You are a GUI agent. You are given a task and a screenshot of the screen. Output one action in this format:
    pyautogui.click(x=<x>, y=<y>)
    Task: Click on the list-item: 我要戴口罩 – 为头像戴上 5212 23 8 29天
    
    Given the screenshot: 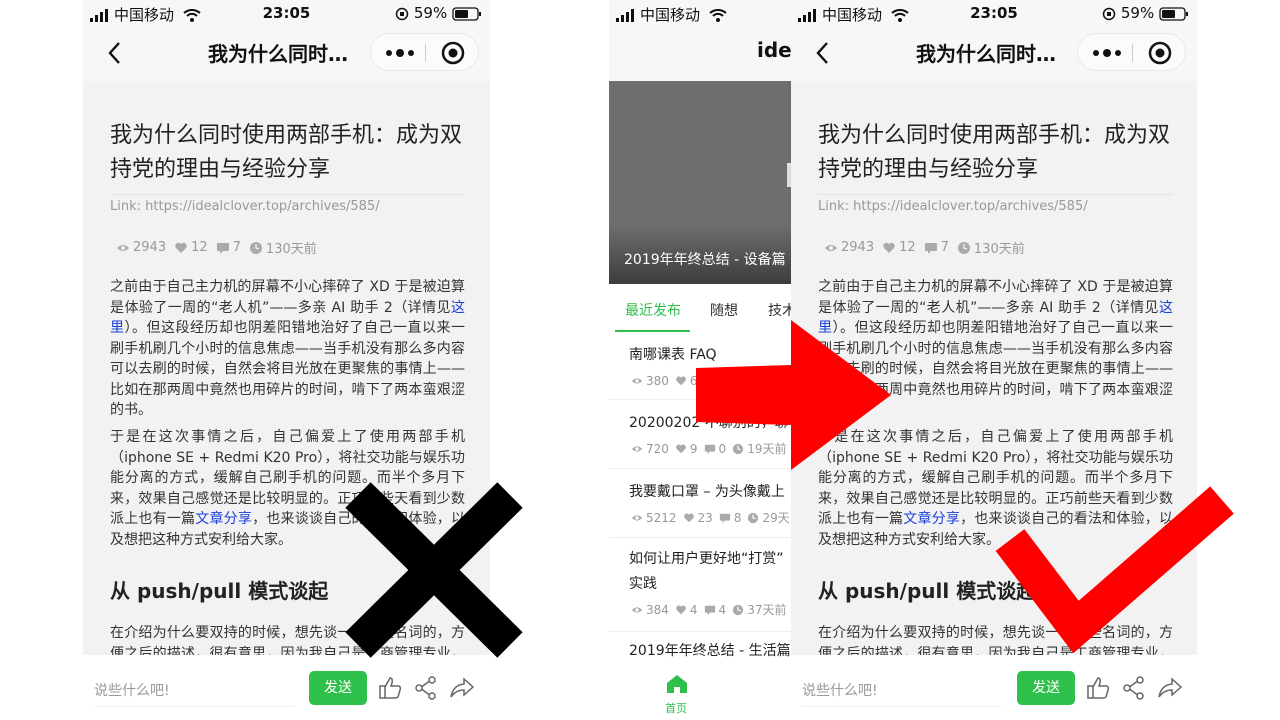 What is the action you would take?
    pyautogui.click(x=700, y=503)
    